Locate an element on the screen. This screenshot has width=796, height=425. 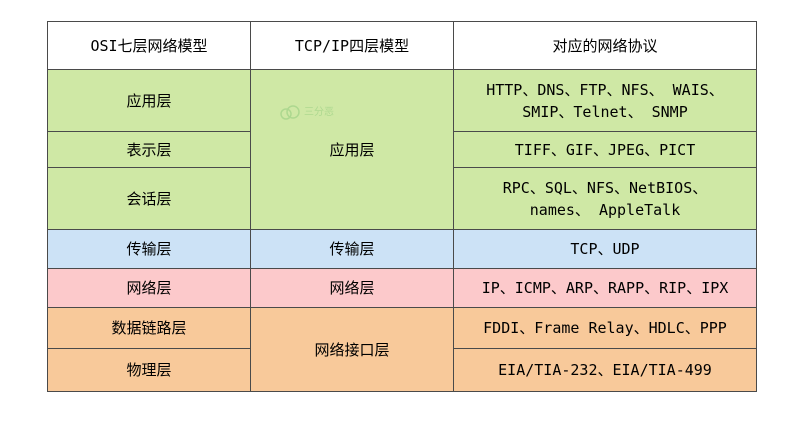
protocols-session-line2: names、 AppleTalk is located at coordinates (605, 209).